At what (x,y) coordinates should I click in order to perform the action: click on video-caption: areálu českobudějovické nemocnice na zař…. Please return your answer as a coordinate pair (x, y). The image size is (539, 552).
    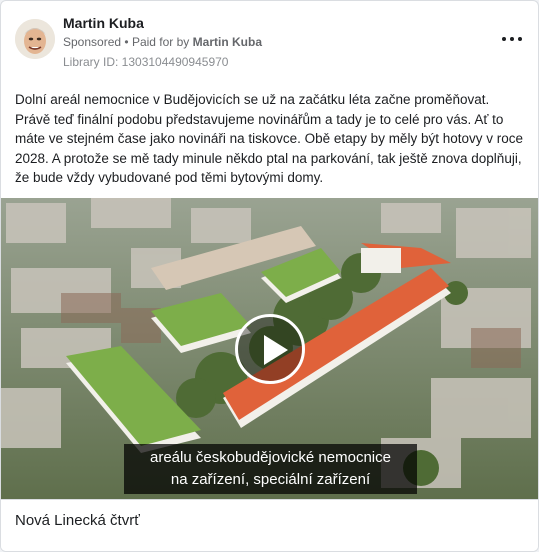
    Looking at the image, I should click on (270, 469).